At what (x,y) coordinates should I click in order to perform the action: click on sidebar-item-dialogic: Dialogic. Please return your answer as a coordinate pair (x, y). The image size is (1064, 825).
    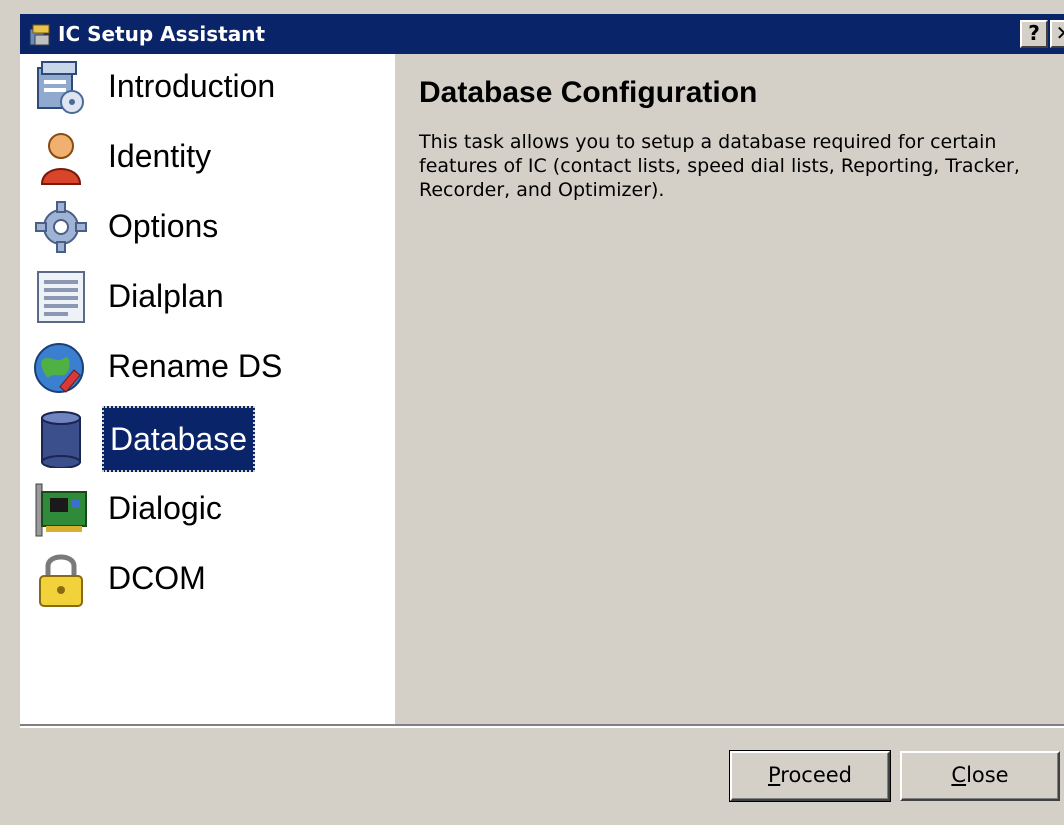
    Looking at the image, I should click on (207, 509).